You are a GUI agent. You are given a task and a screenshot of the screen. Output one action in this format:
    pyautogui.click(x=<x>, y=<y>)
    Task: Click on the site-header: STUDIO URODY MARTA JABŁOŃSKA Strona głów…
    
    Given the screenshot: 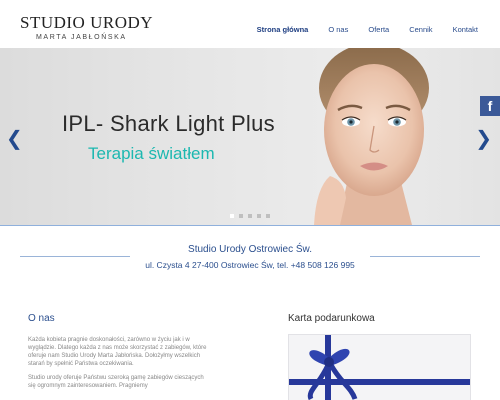 What is the action you would take?
    pyautogui.click(x=250, y=24)
    